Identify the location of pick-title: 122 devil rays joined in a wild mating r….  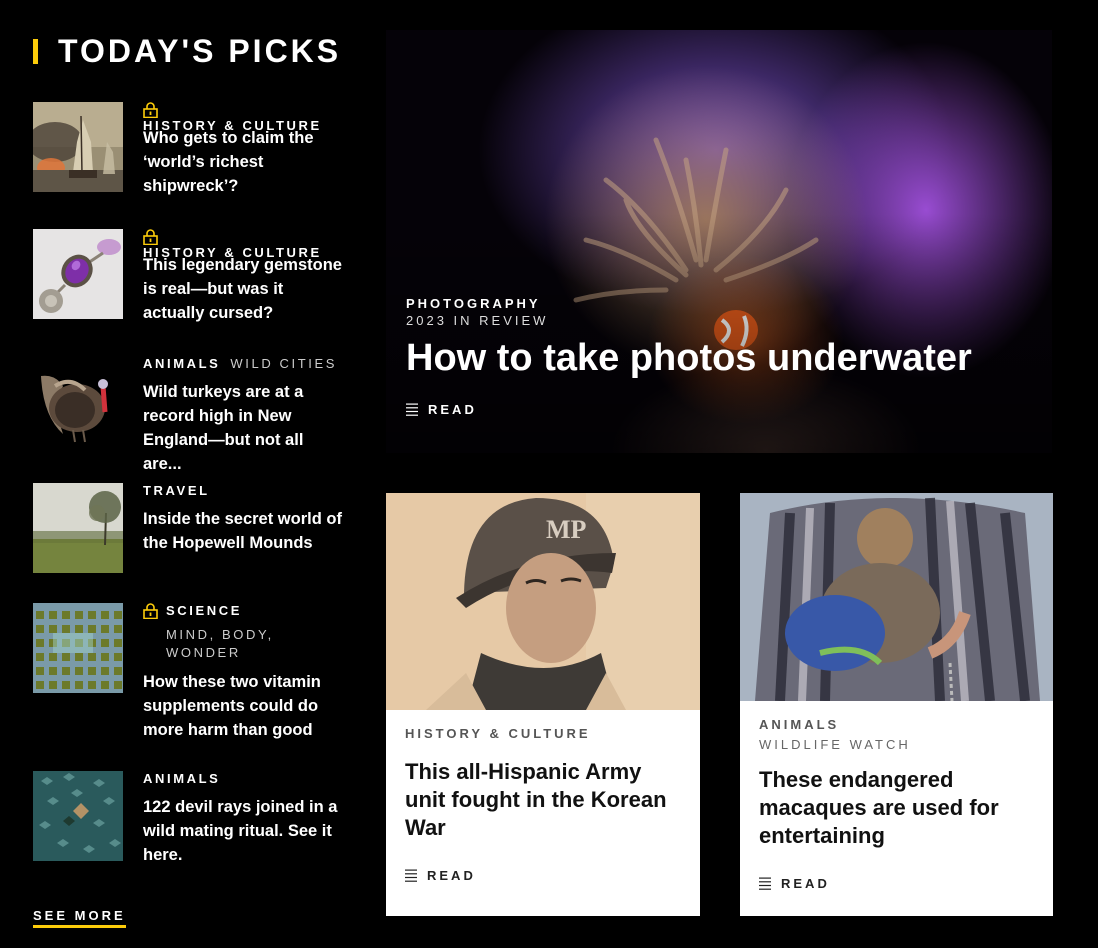
(240, 831).